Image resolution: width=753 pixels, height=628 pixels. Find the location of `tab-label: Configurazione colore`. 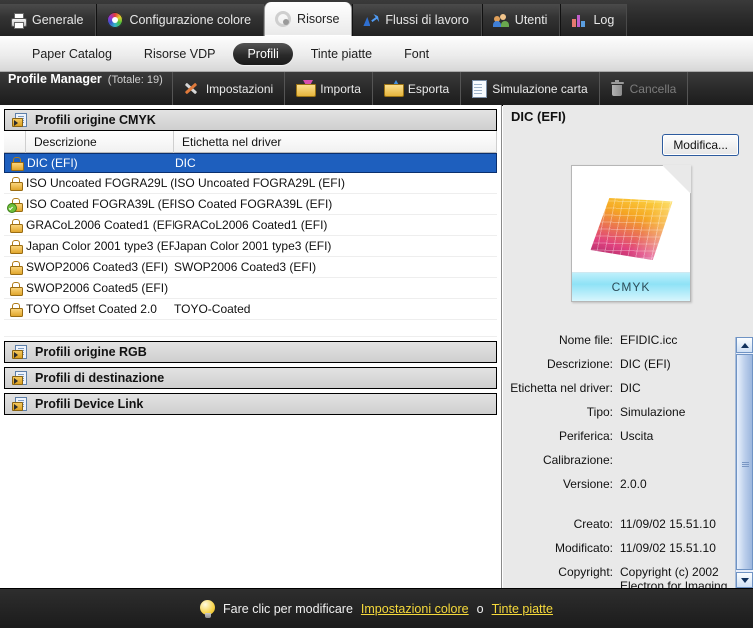

tab-label: Configurazione colore is located at coordinates (190, 19).